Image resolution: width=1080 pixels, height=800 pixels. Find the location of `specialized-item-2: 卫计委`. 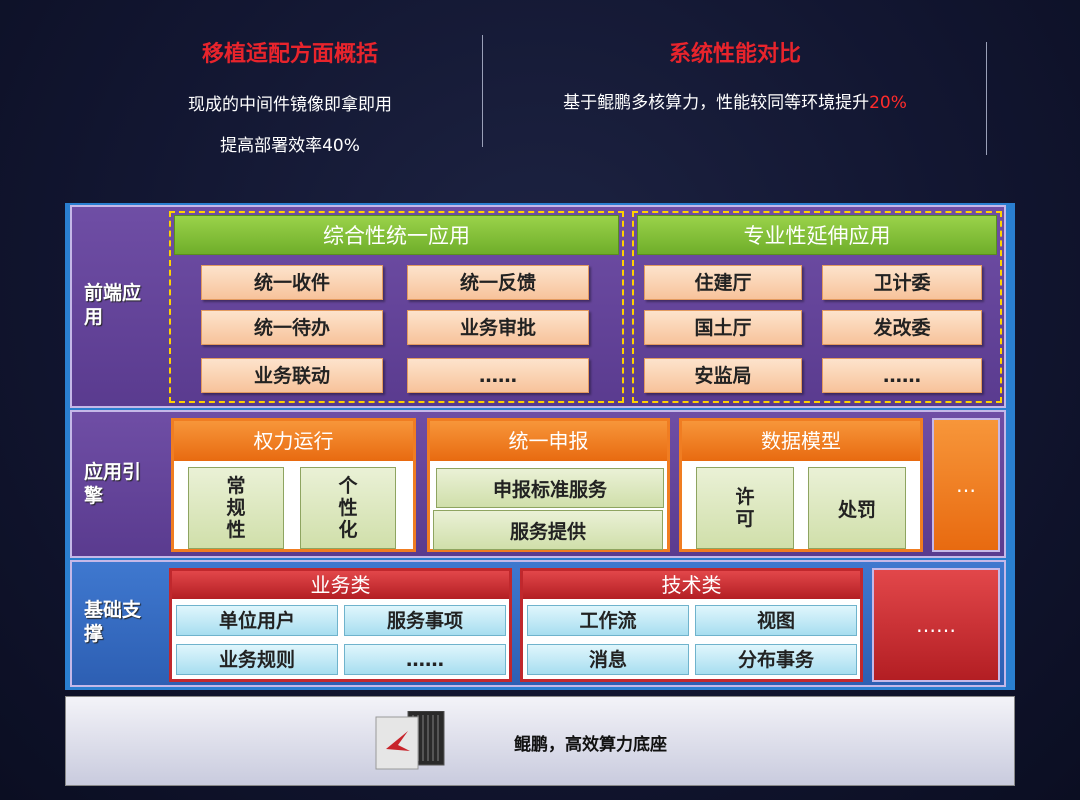

specialized-item-2: 卫计委 is located at coordinates (902, 282).